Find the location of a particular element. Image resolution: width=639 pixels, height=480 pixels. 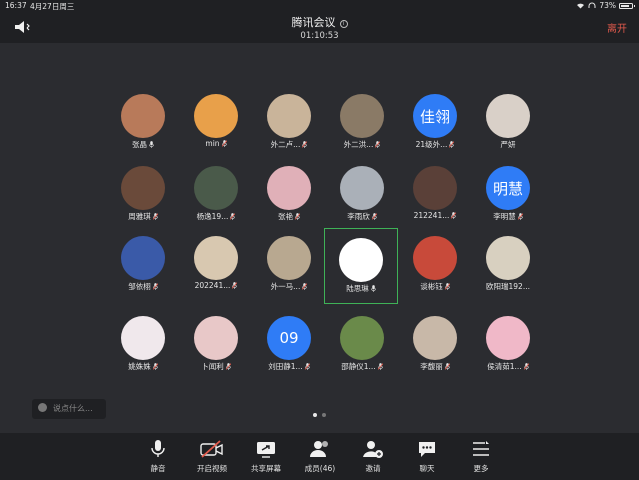

invite-label: 邀请 is located at coordinates (373, 468).